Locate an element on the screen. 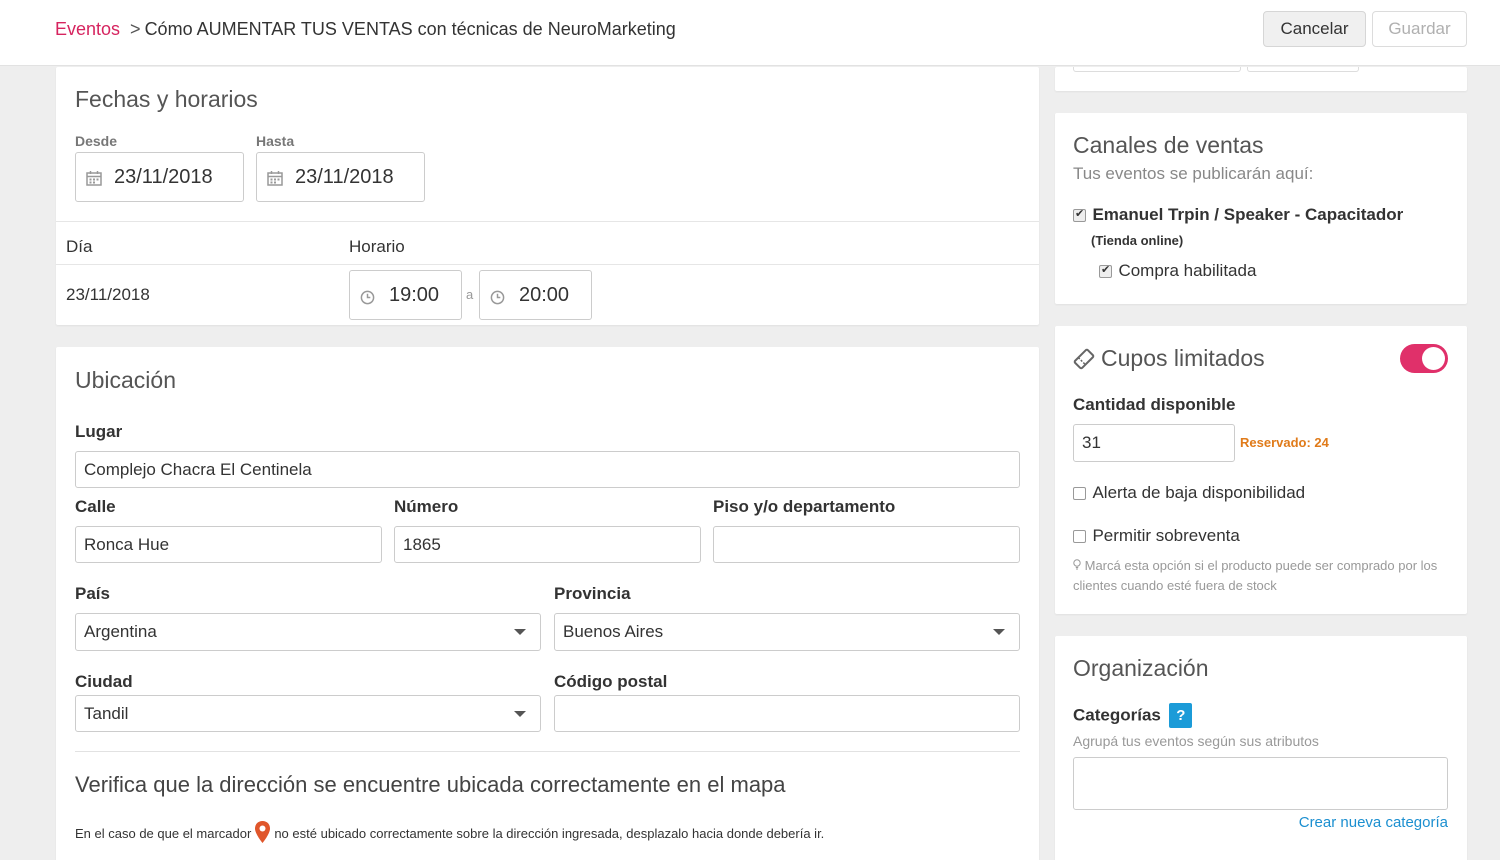 Image resolution: width=1500 pixels, height=860 pixels. store-channel-row: Emanuel Trpin / Speaker - Capacitador is located at coordinates (1238, 215).